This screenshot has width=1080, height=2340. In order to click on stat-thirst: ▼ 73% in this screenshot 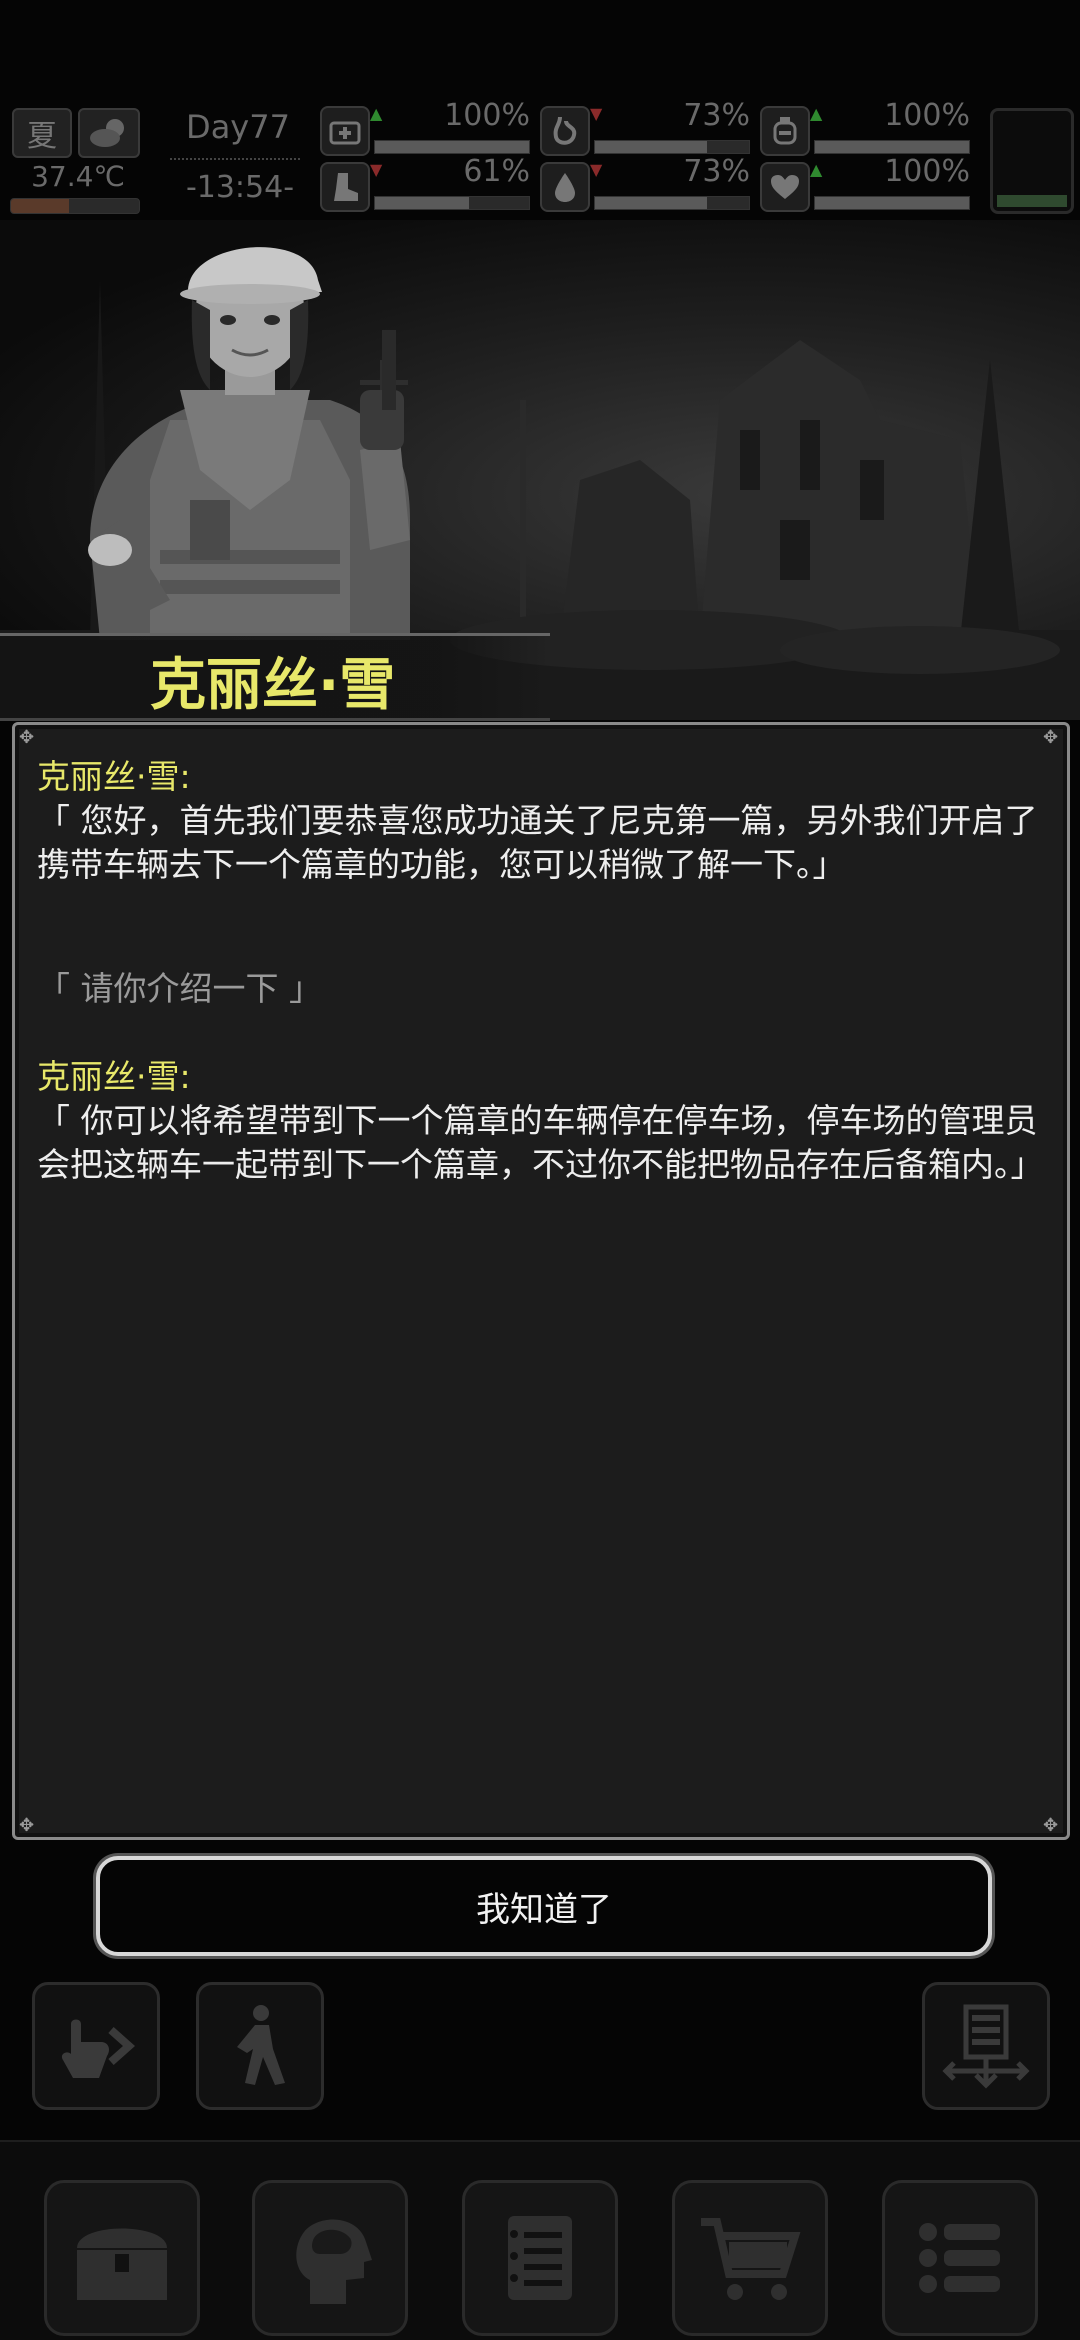, I will do `click(645, 183)`.